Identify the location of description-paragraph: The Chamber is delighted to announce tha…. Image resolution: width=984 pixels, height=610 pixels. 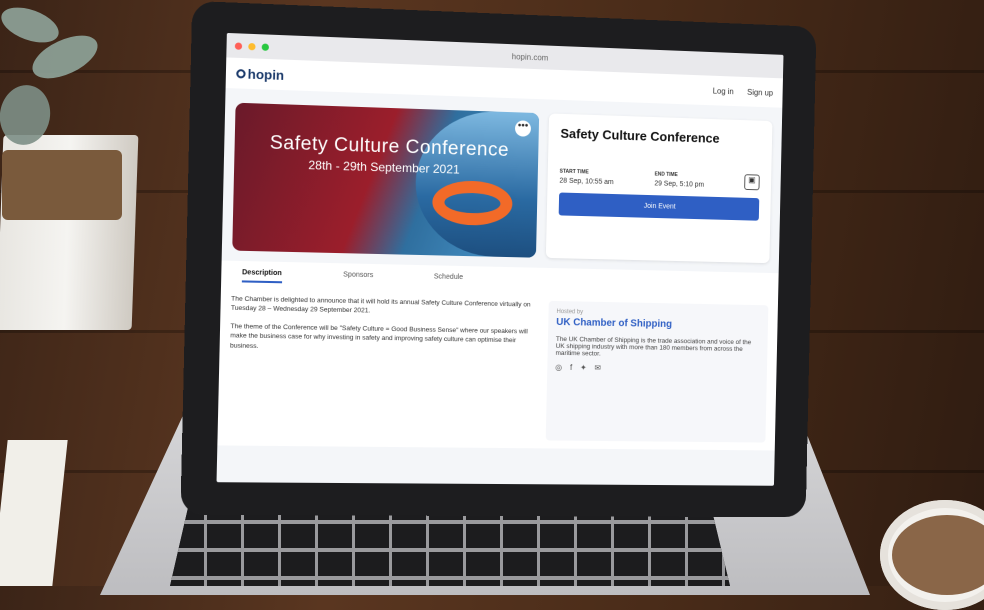
(380, 305).